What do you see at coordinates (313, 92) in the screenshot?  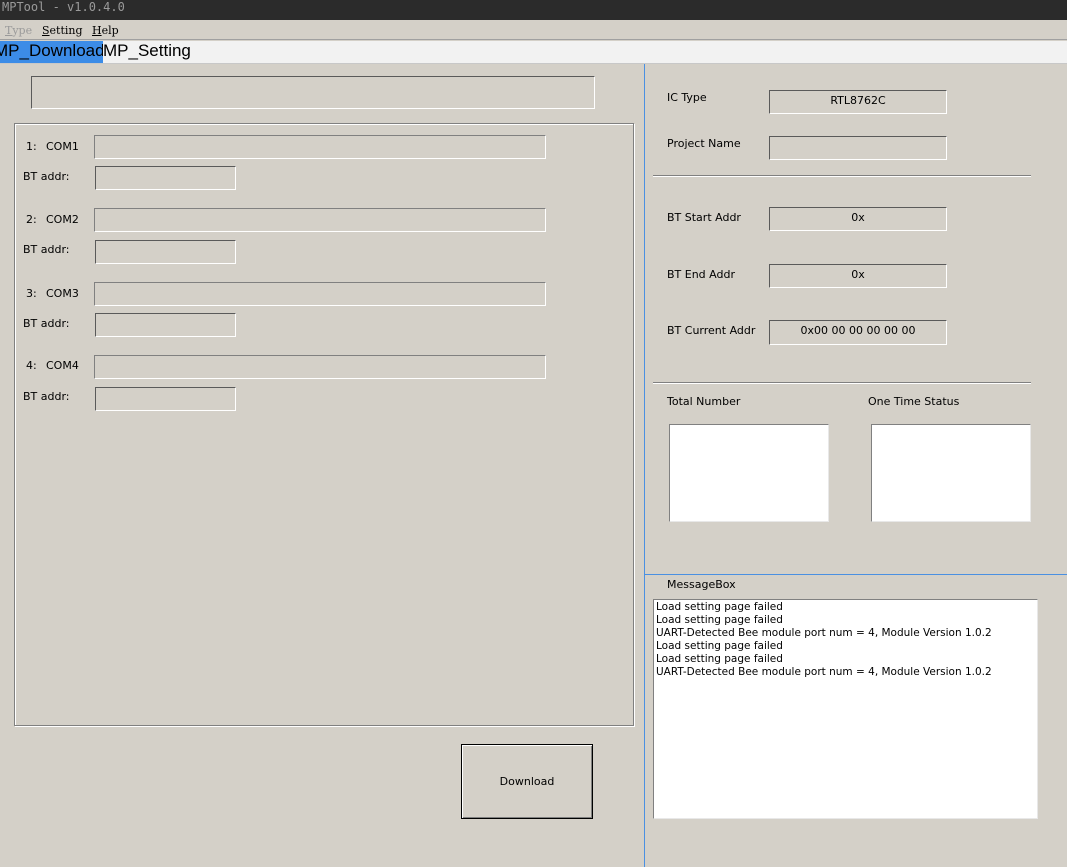 I see `top-status-field` at bounding box center [313, 92].